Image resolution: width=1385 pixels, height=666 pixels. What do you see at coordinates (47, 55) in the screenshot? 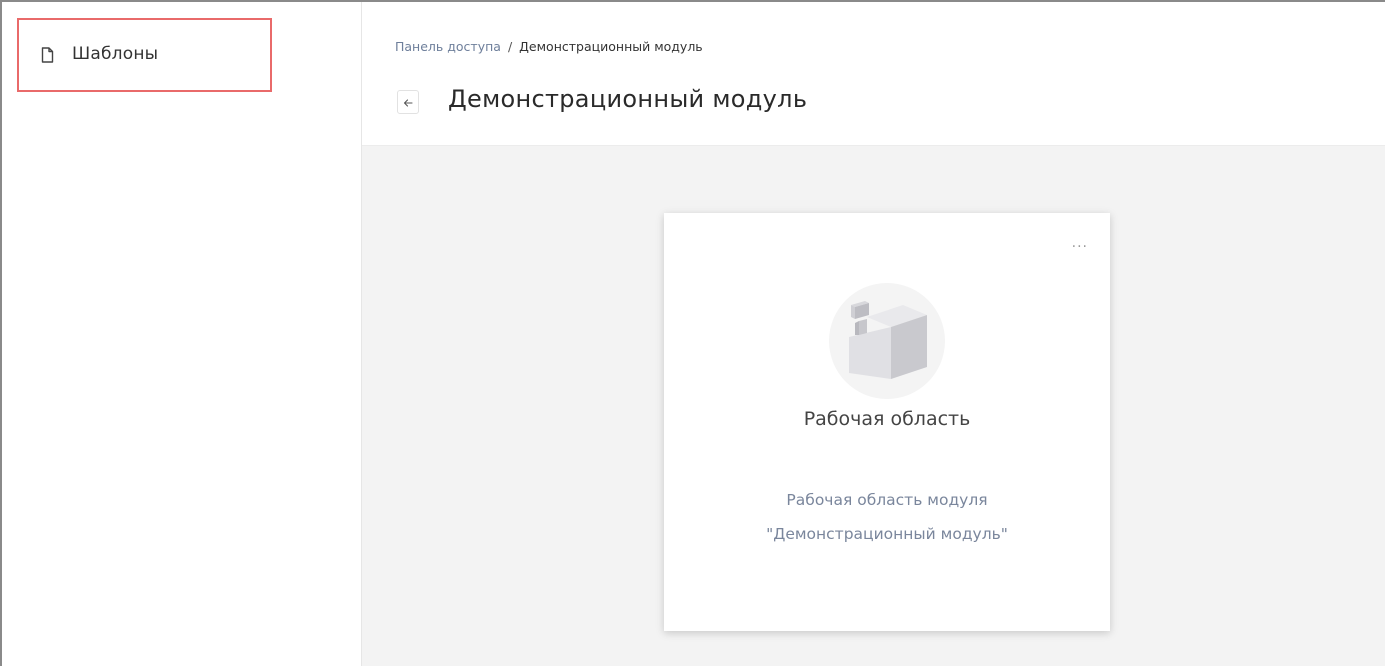
I see `document-icon` at bounding box center [47, 55].